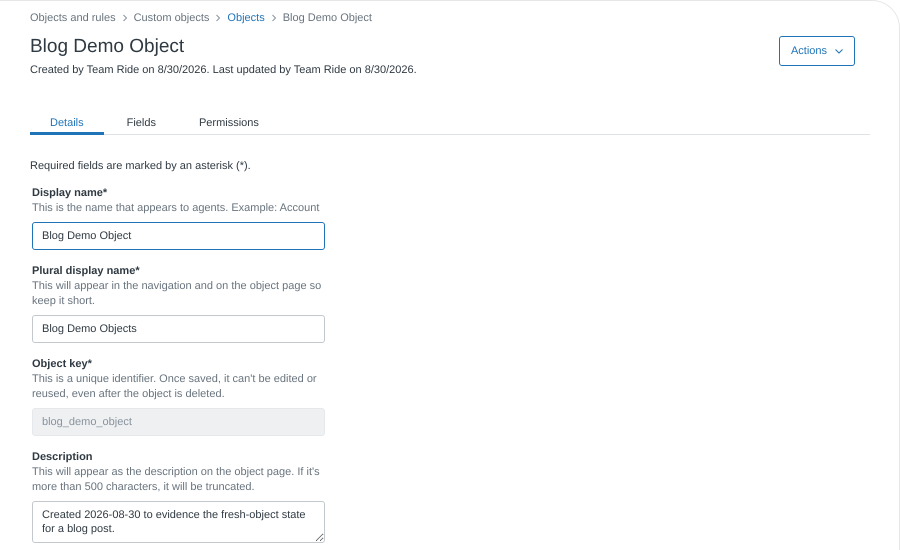 This screenshot has height=550, width=900. I want to click on textarea-field: Created 2026-08-30 to evidence the fresh-object state for a blog post., so click(178, 522).